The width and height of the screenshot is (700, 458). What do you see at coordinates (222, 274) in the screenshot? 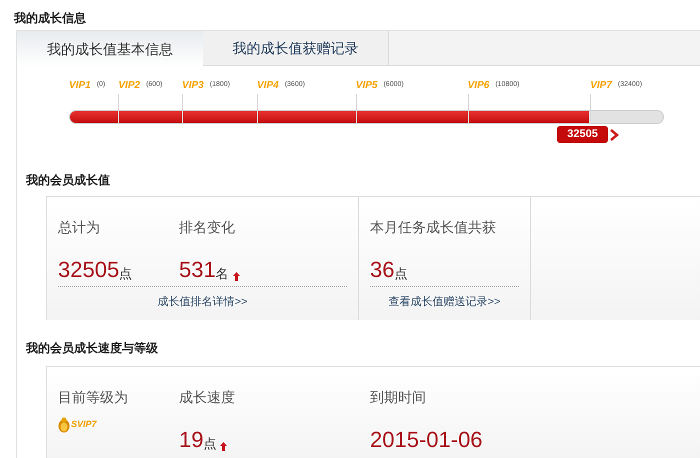
I see `stat-unit: 名` at bounding box center [222, 274].